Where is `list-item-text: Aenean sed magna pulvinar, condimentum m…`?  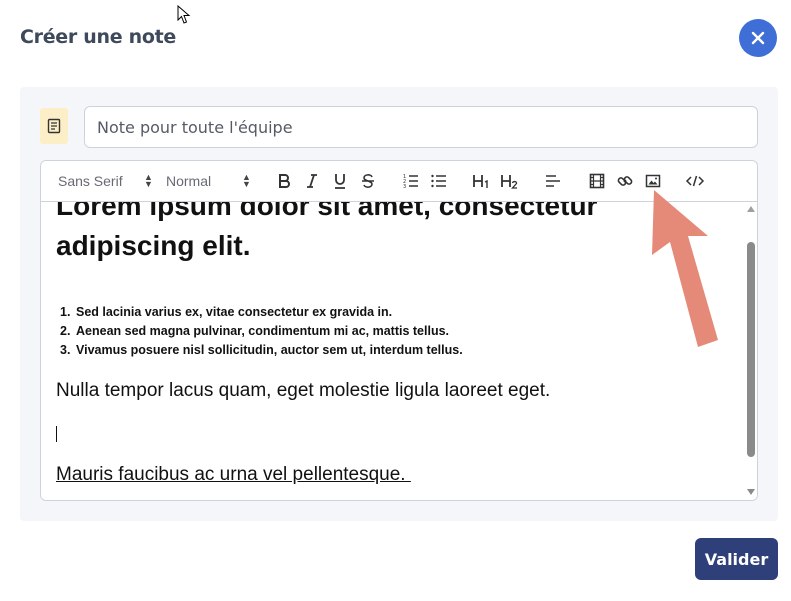 list-item-text: Aenean sed magna pulvinar, condimentum m… is located at coordinates (263, 331).